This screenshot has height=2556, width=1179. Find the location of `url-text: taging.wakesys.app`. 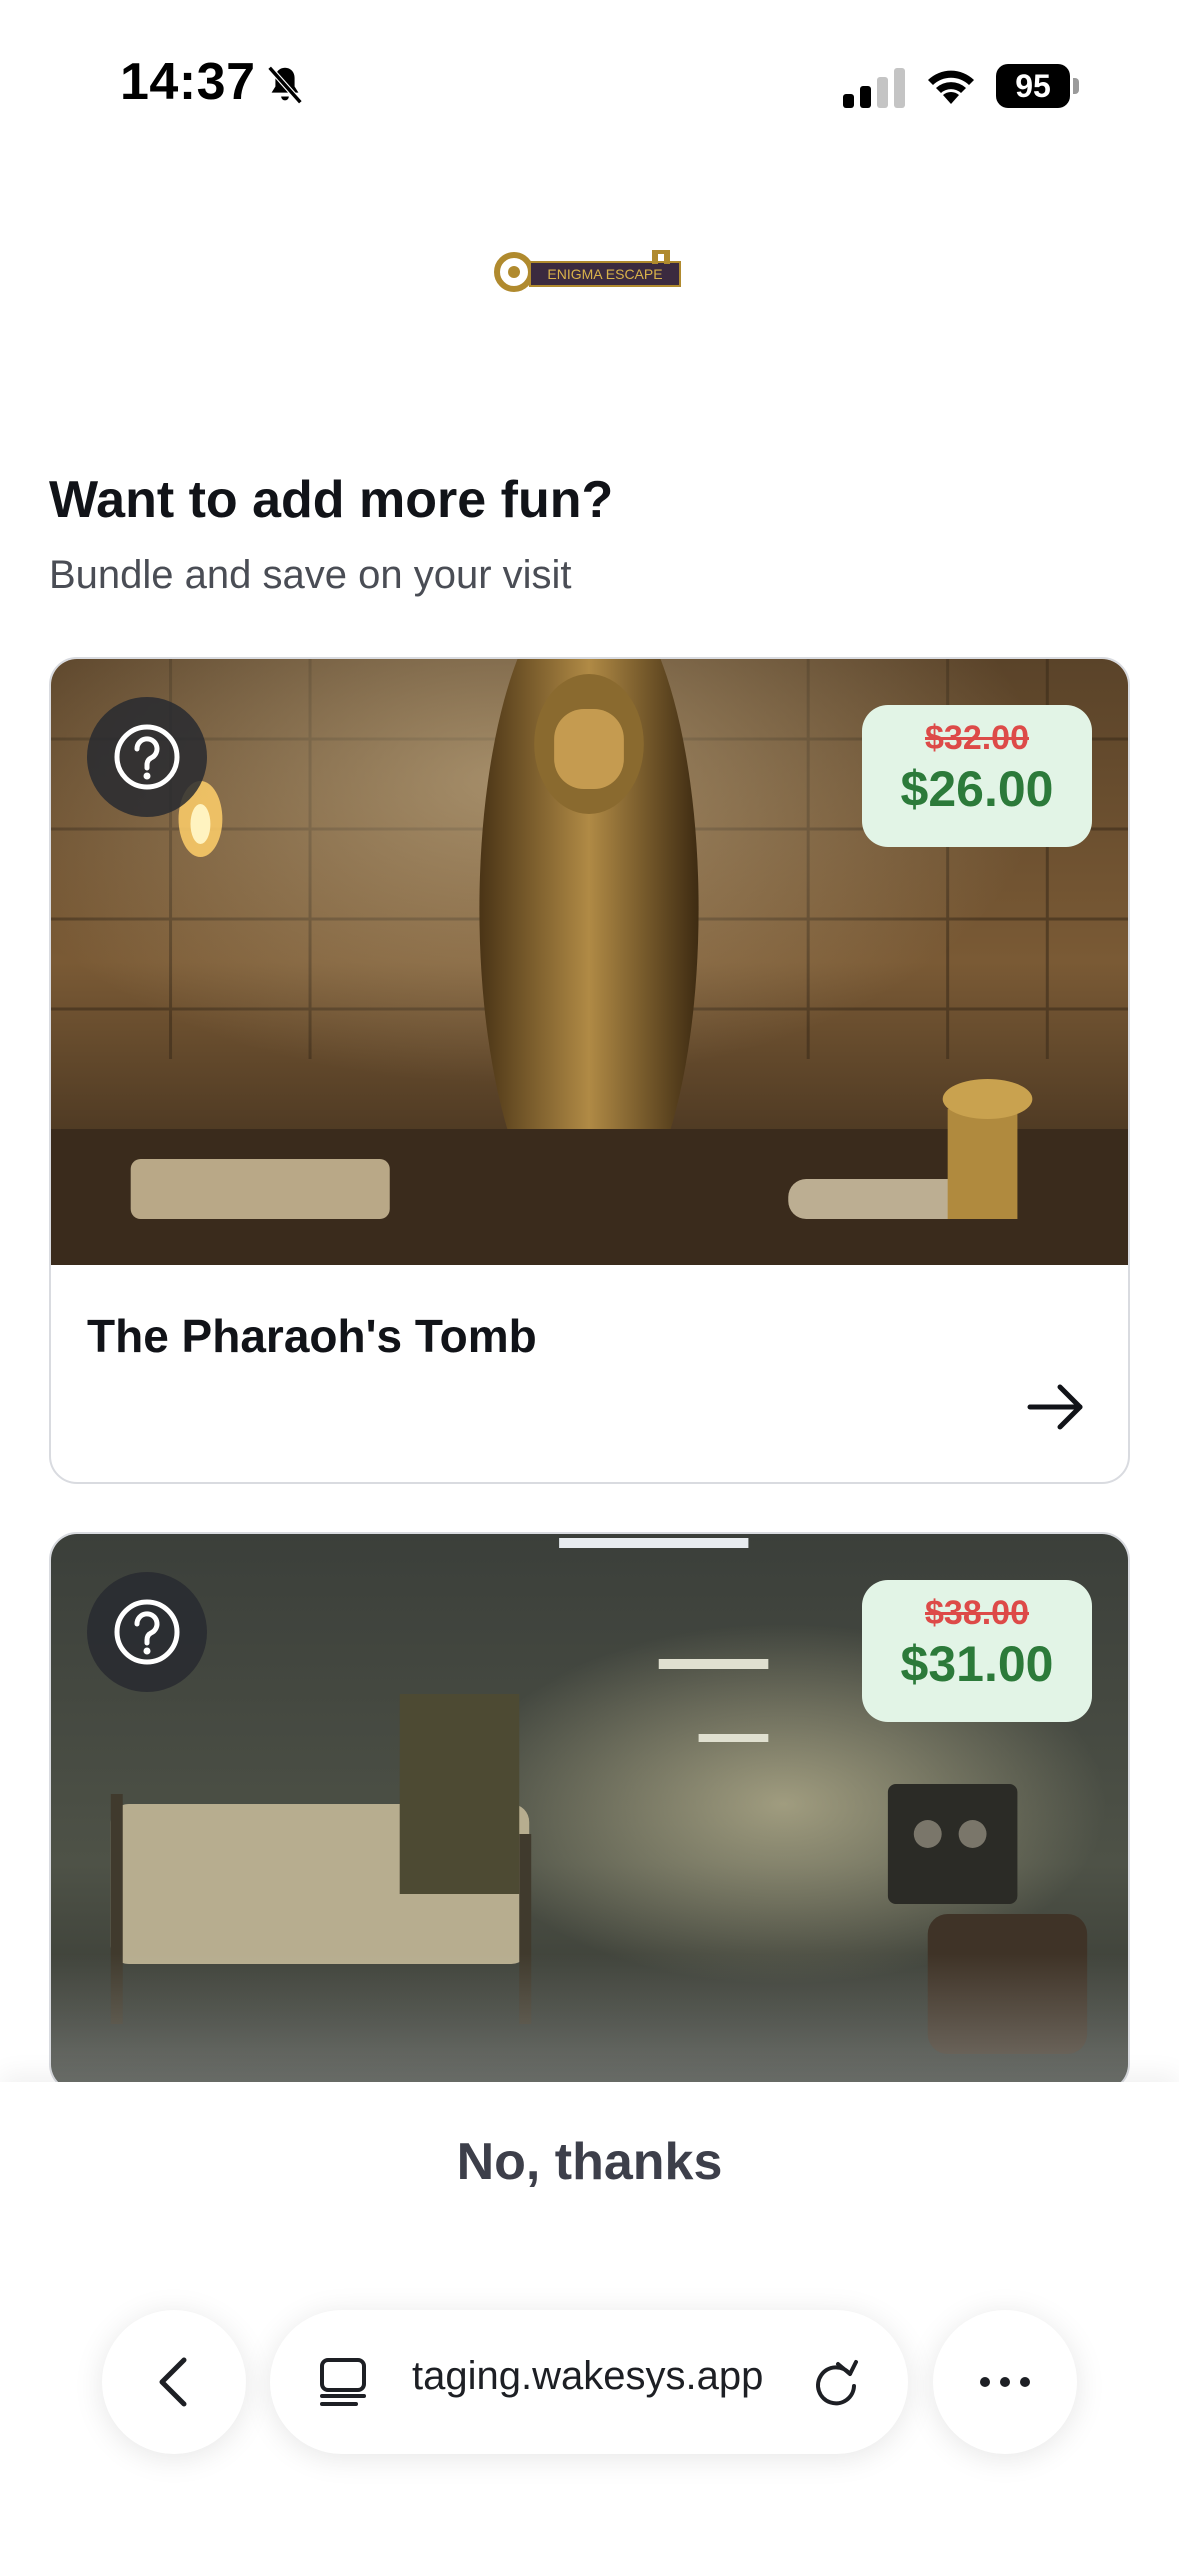

url-text: taging.wakesys.app is located at coordinates (588, 2376).